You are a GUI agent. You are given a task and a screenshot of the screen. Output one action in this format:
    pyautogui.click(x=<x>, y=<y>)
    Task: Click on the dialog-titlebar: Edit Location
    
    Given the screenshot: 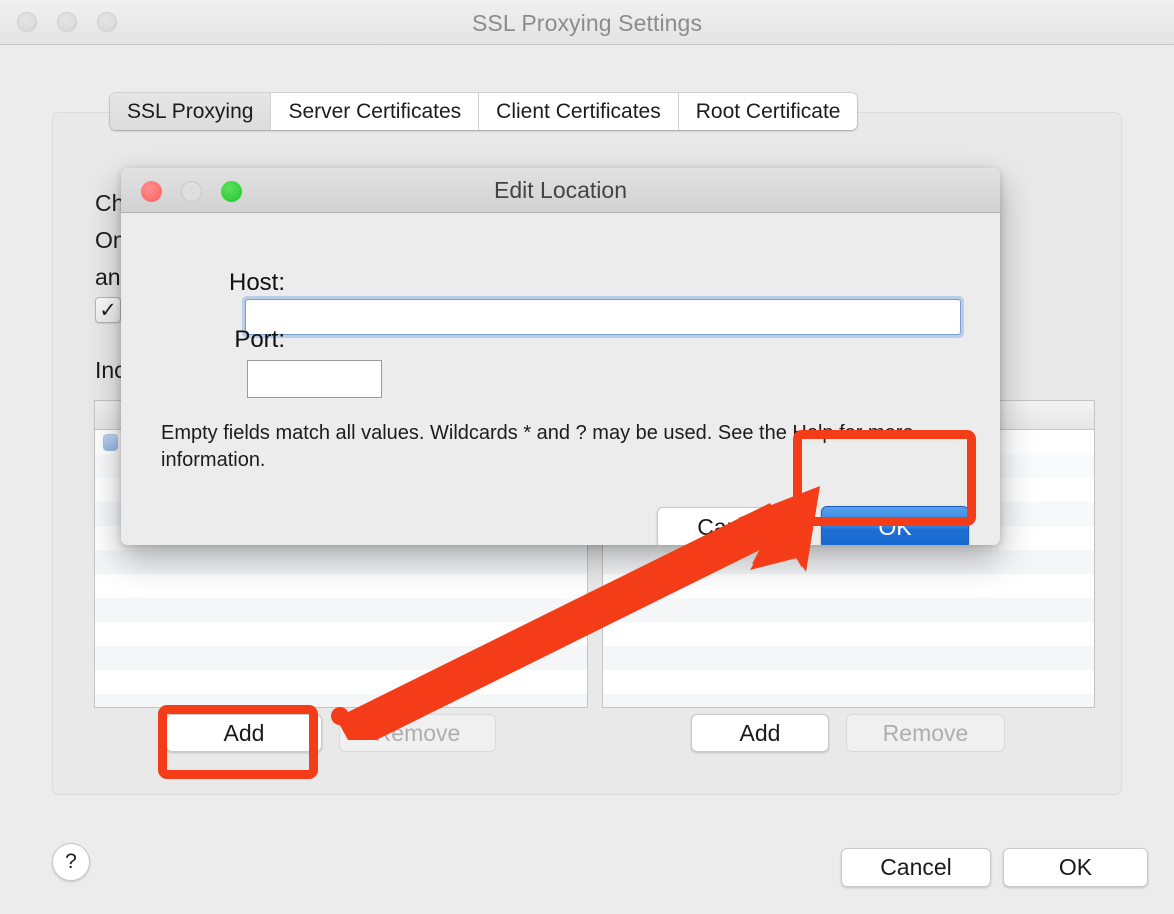 What is the action you would take?
    pyautogui.click(x=560, y=190)
    